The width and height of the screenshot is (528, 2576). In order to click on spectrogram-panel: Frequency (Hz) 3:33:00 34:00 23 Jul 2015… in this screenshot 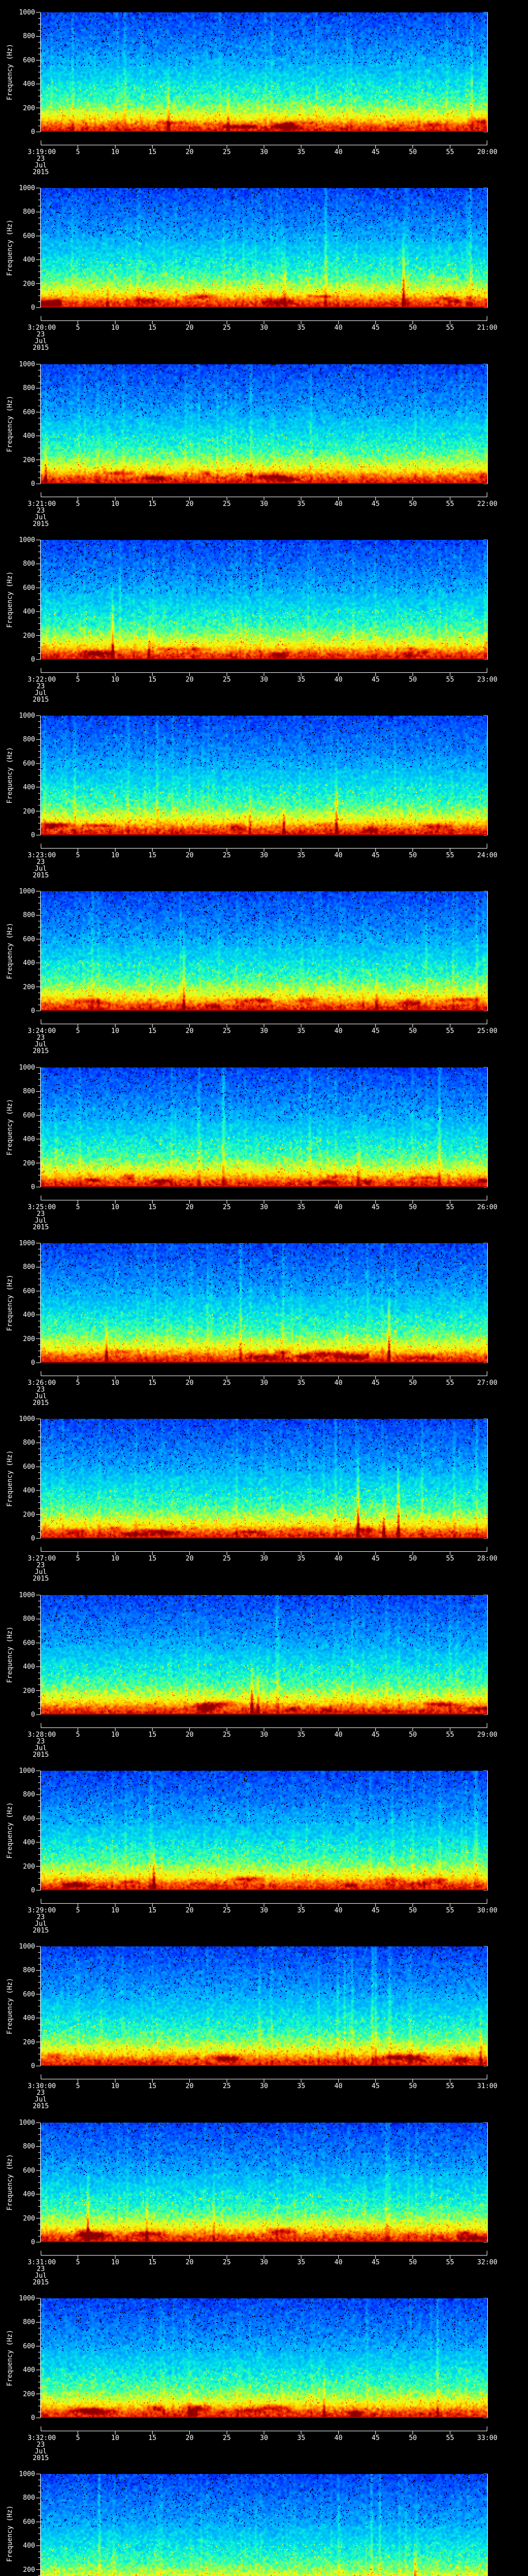, I will do `click(264, 2519)`.